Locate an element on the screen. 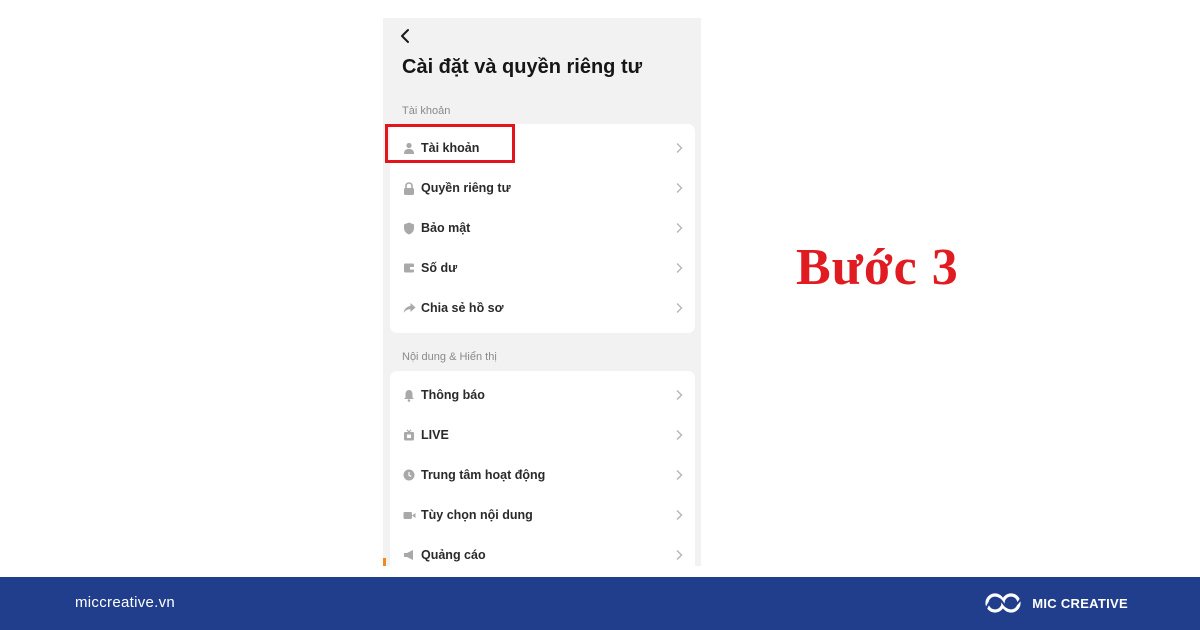 This screenshot has height=630, width=1200. back-button is located at coordinates (405, 36).